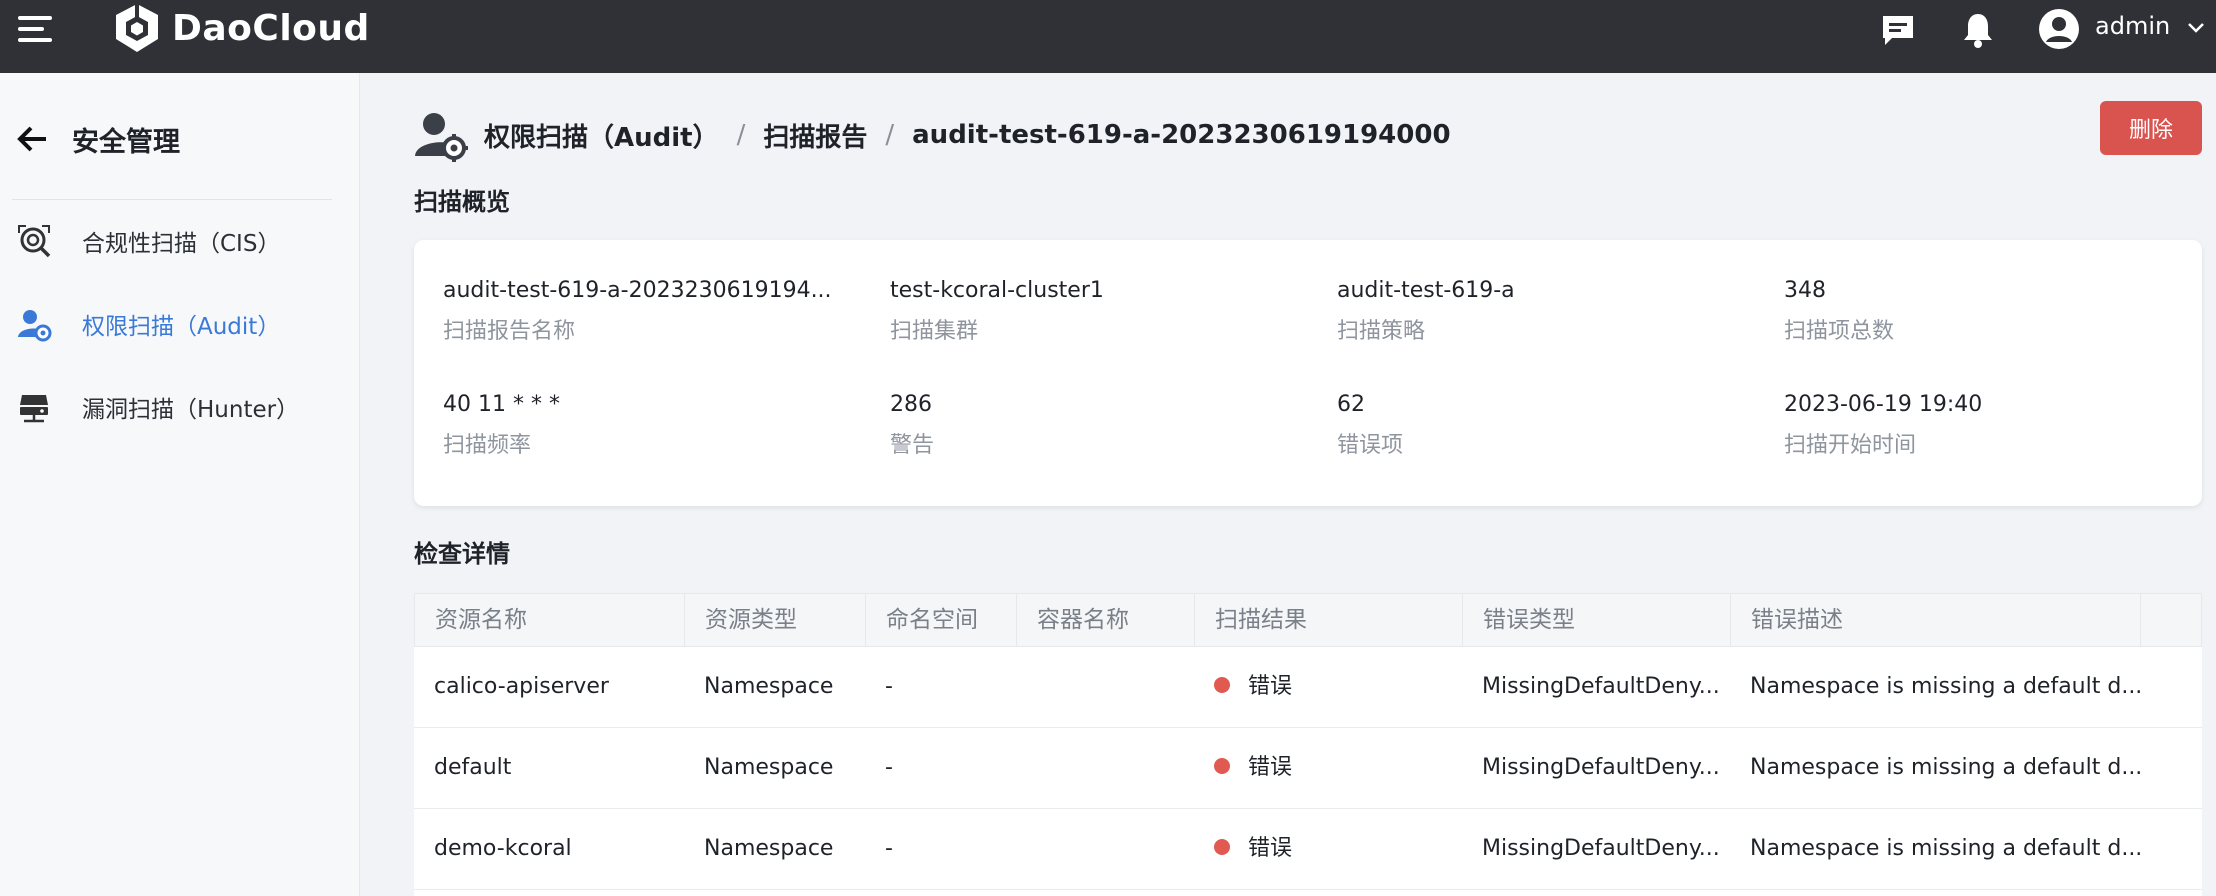 This screenshot has height=896, width=2216. What do you see at coordinates (1984, 425) in the screenshot?
I see `overview-field: 2023-06-19 19:40 扫描开始时间` at bounding box center [1984, 425].